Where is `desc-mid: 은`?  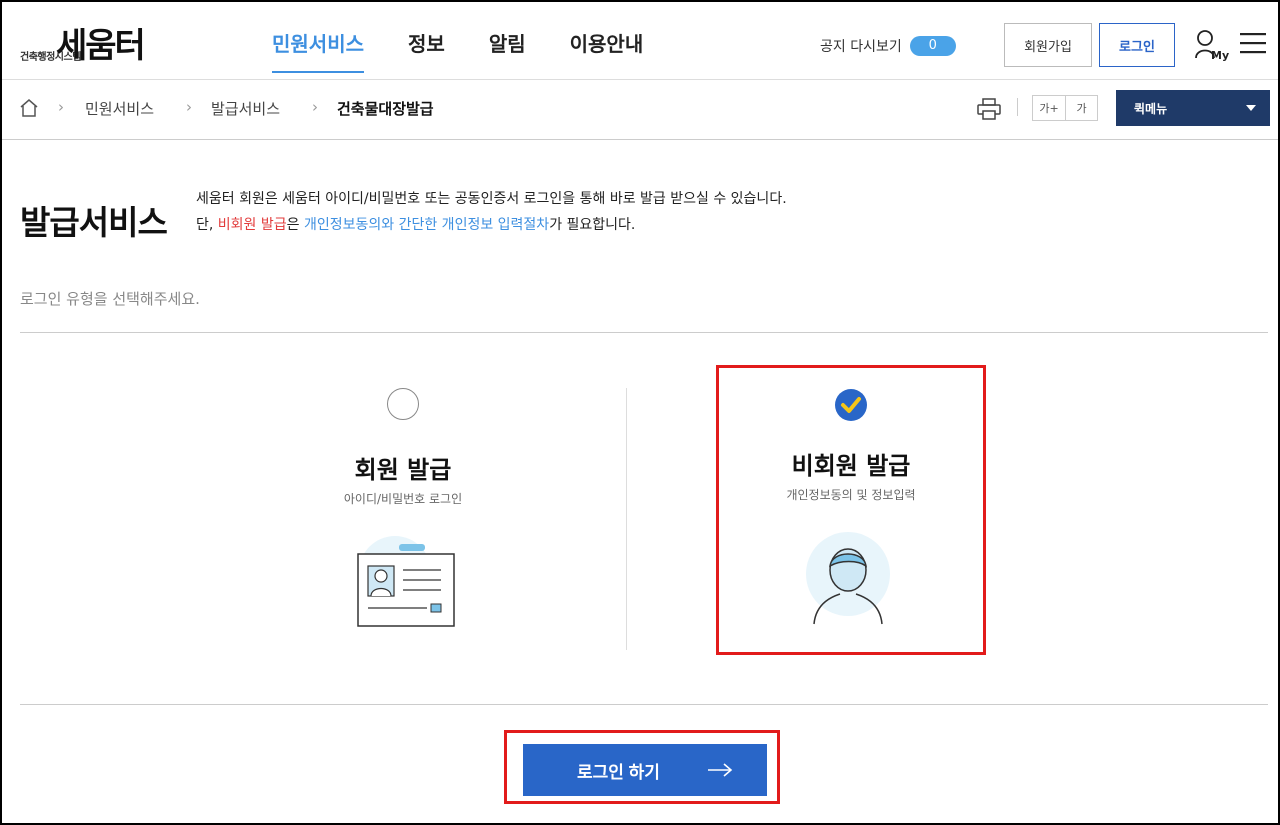
desc-mid: 은 is located at coordinates (295, 225).